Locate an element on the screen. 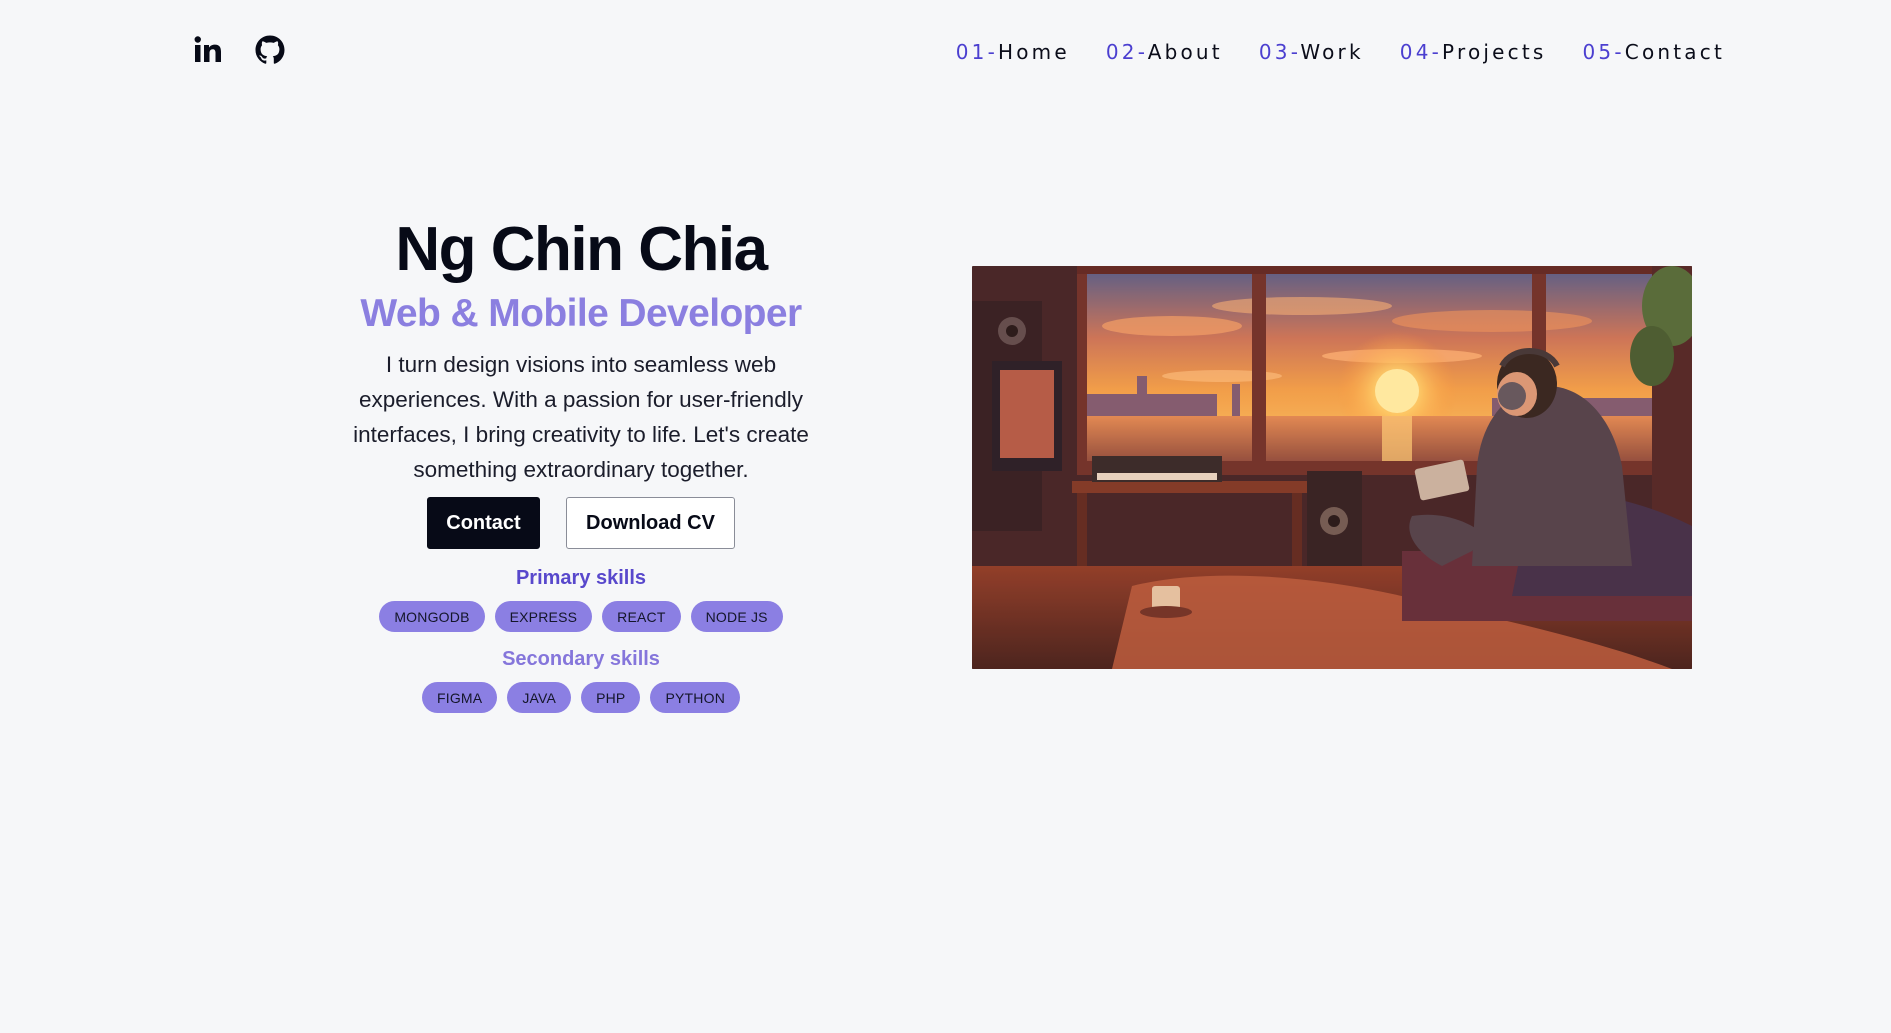  download-cv-button: Download CV is located at coordinates (650, 523).